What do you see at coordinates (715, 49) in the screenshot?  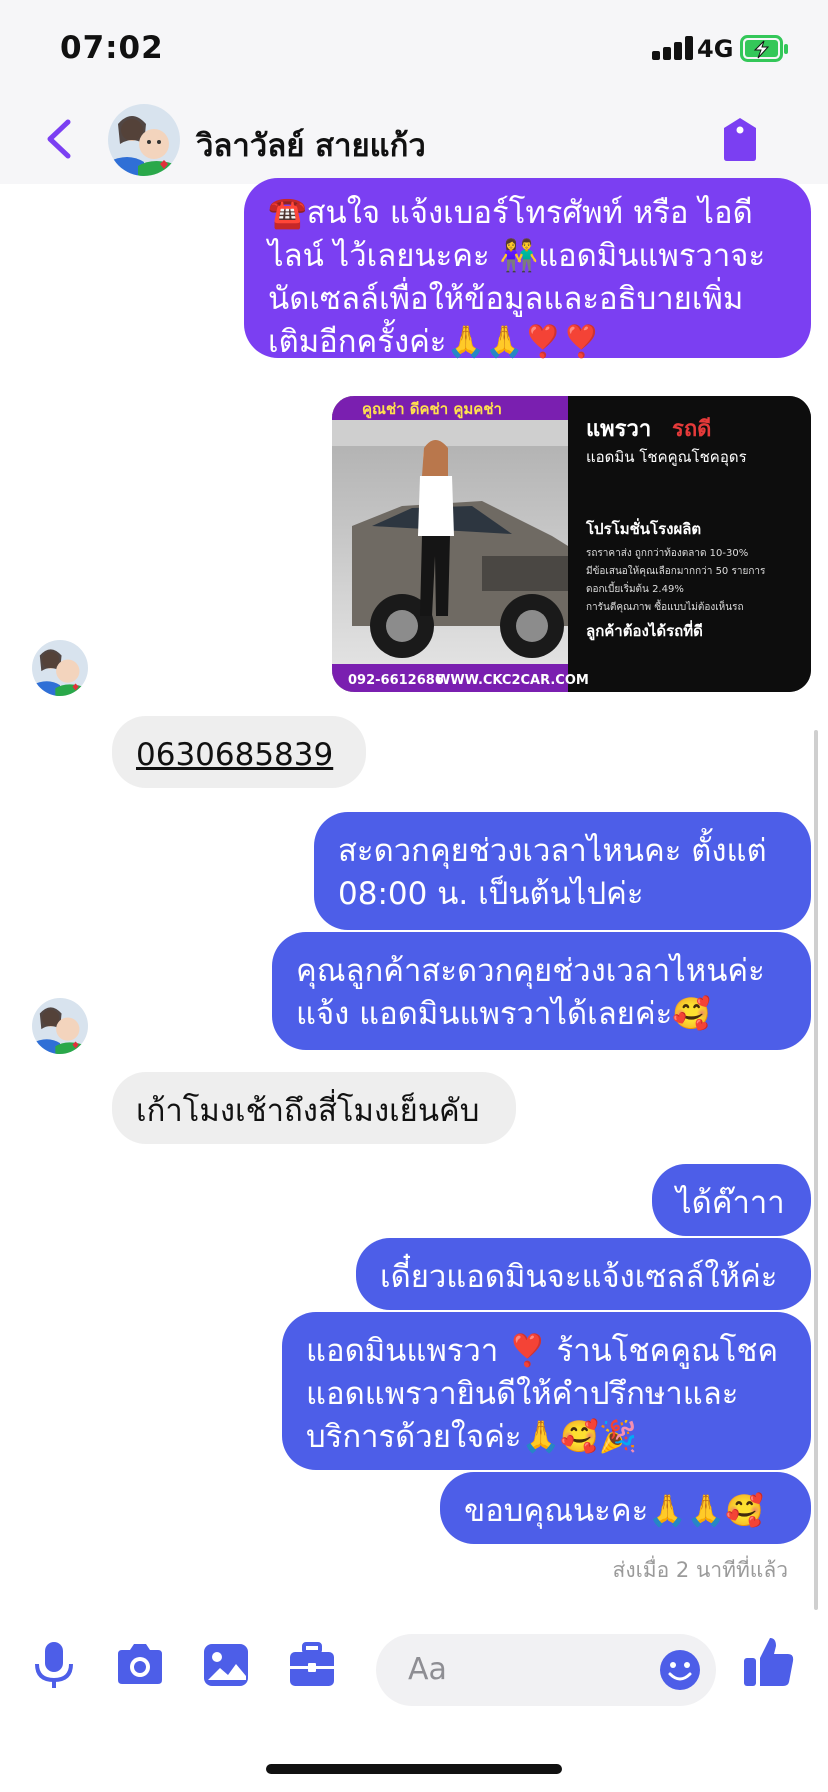 I see `network-type: 4G` at bounding box center [715, 49].